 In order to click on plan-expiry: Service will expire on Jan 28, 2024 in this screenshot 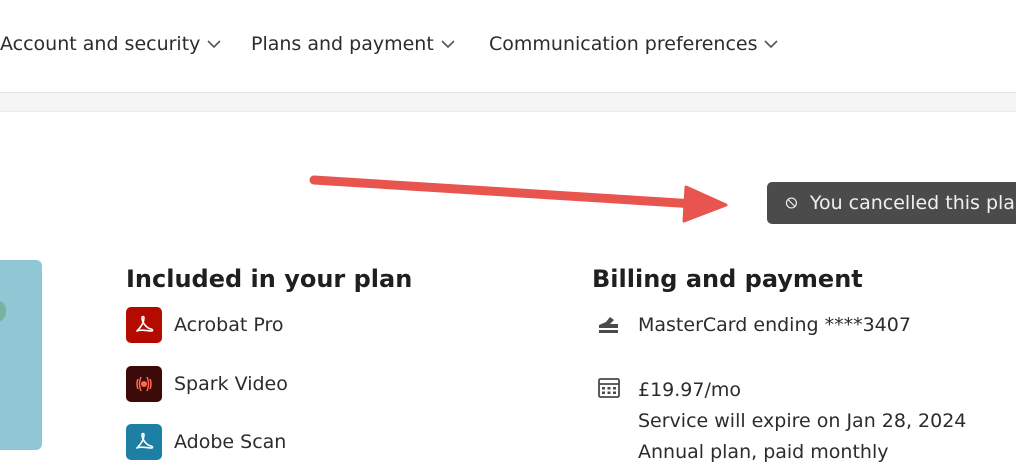, I will do `click(802, 421)`.